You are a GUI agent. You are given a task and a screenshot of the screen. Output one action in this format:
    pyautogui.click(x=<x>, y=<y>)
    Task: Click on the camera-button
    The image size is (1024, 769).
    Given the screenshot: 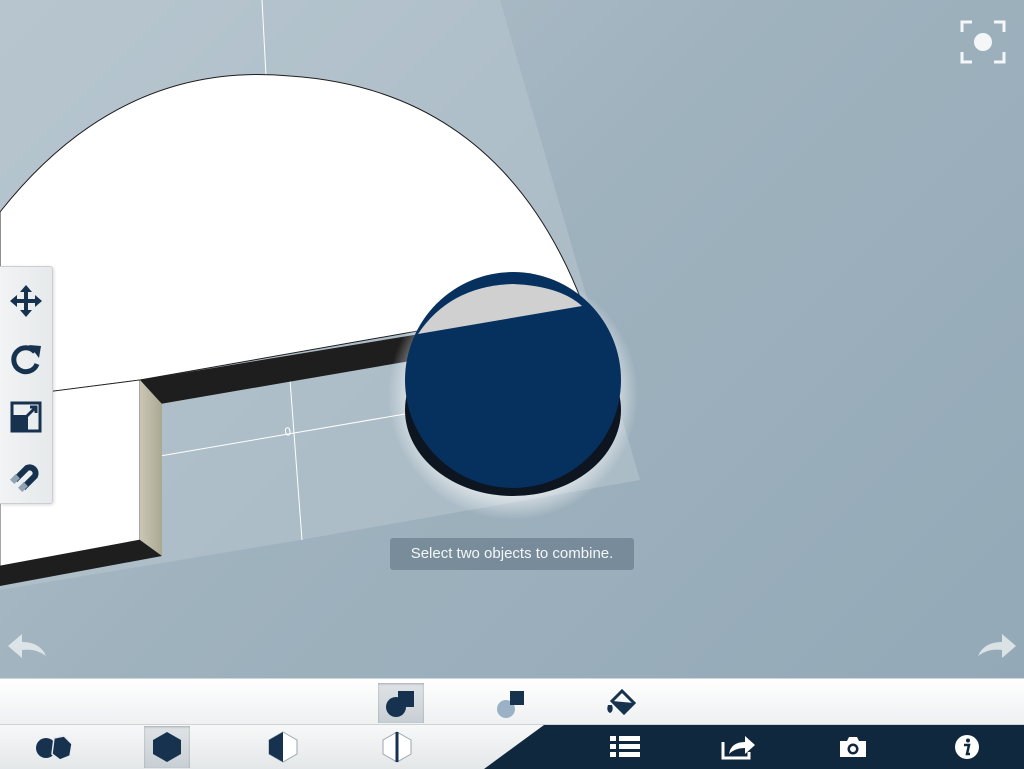 What is the action you would take?
    pyautogui.click(x=853, y=747)
    